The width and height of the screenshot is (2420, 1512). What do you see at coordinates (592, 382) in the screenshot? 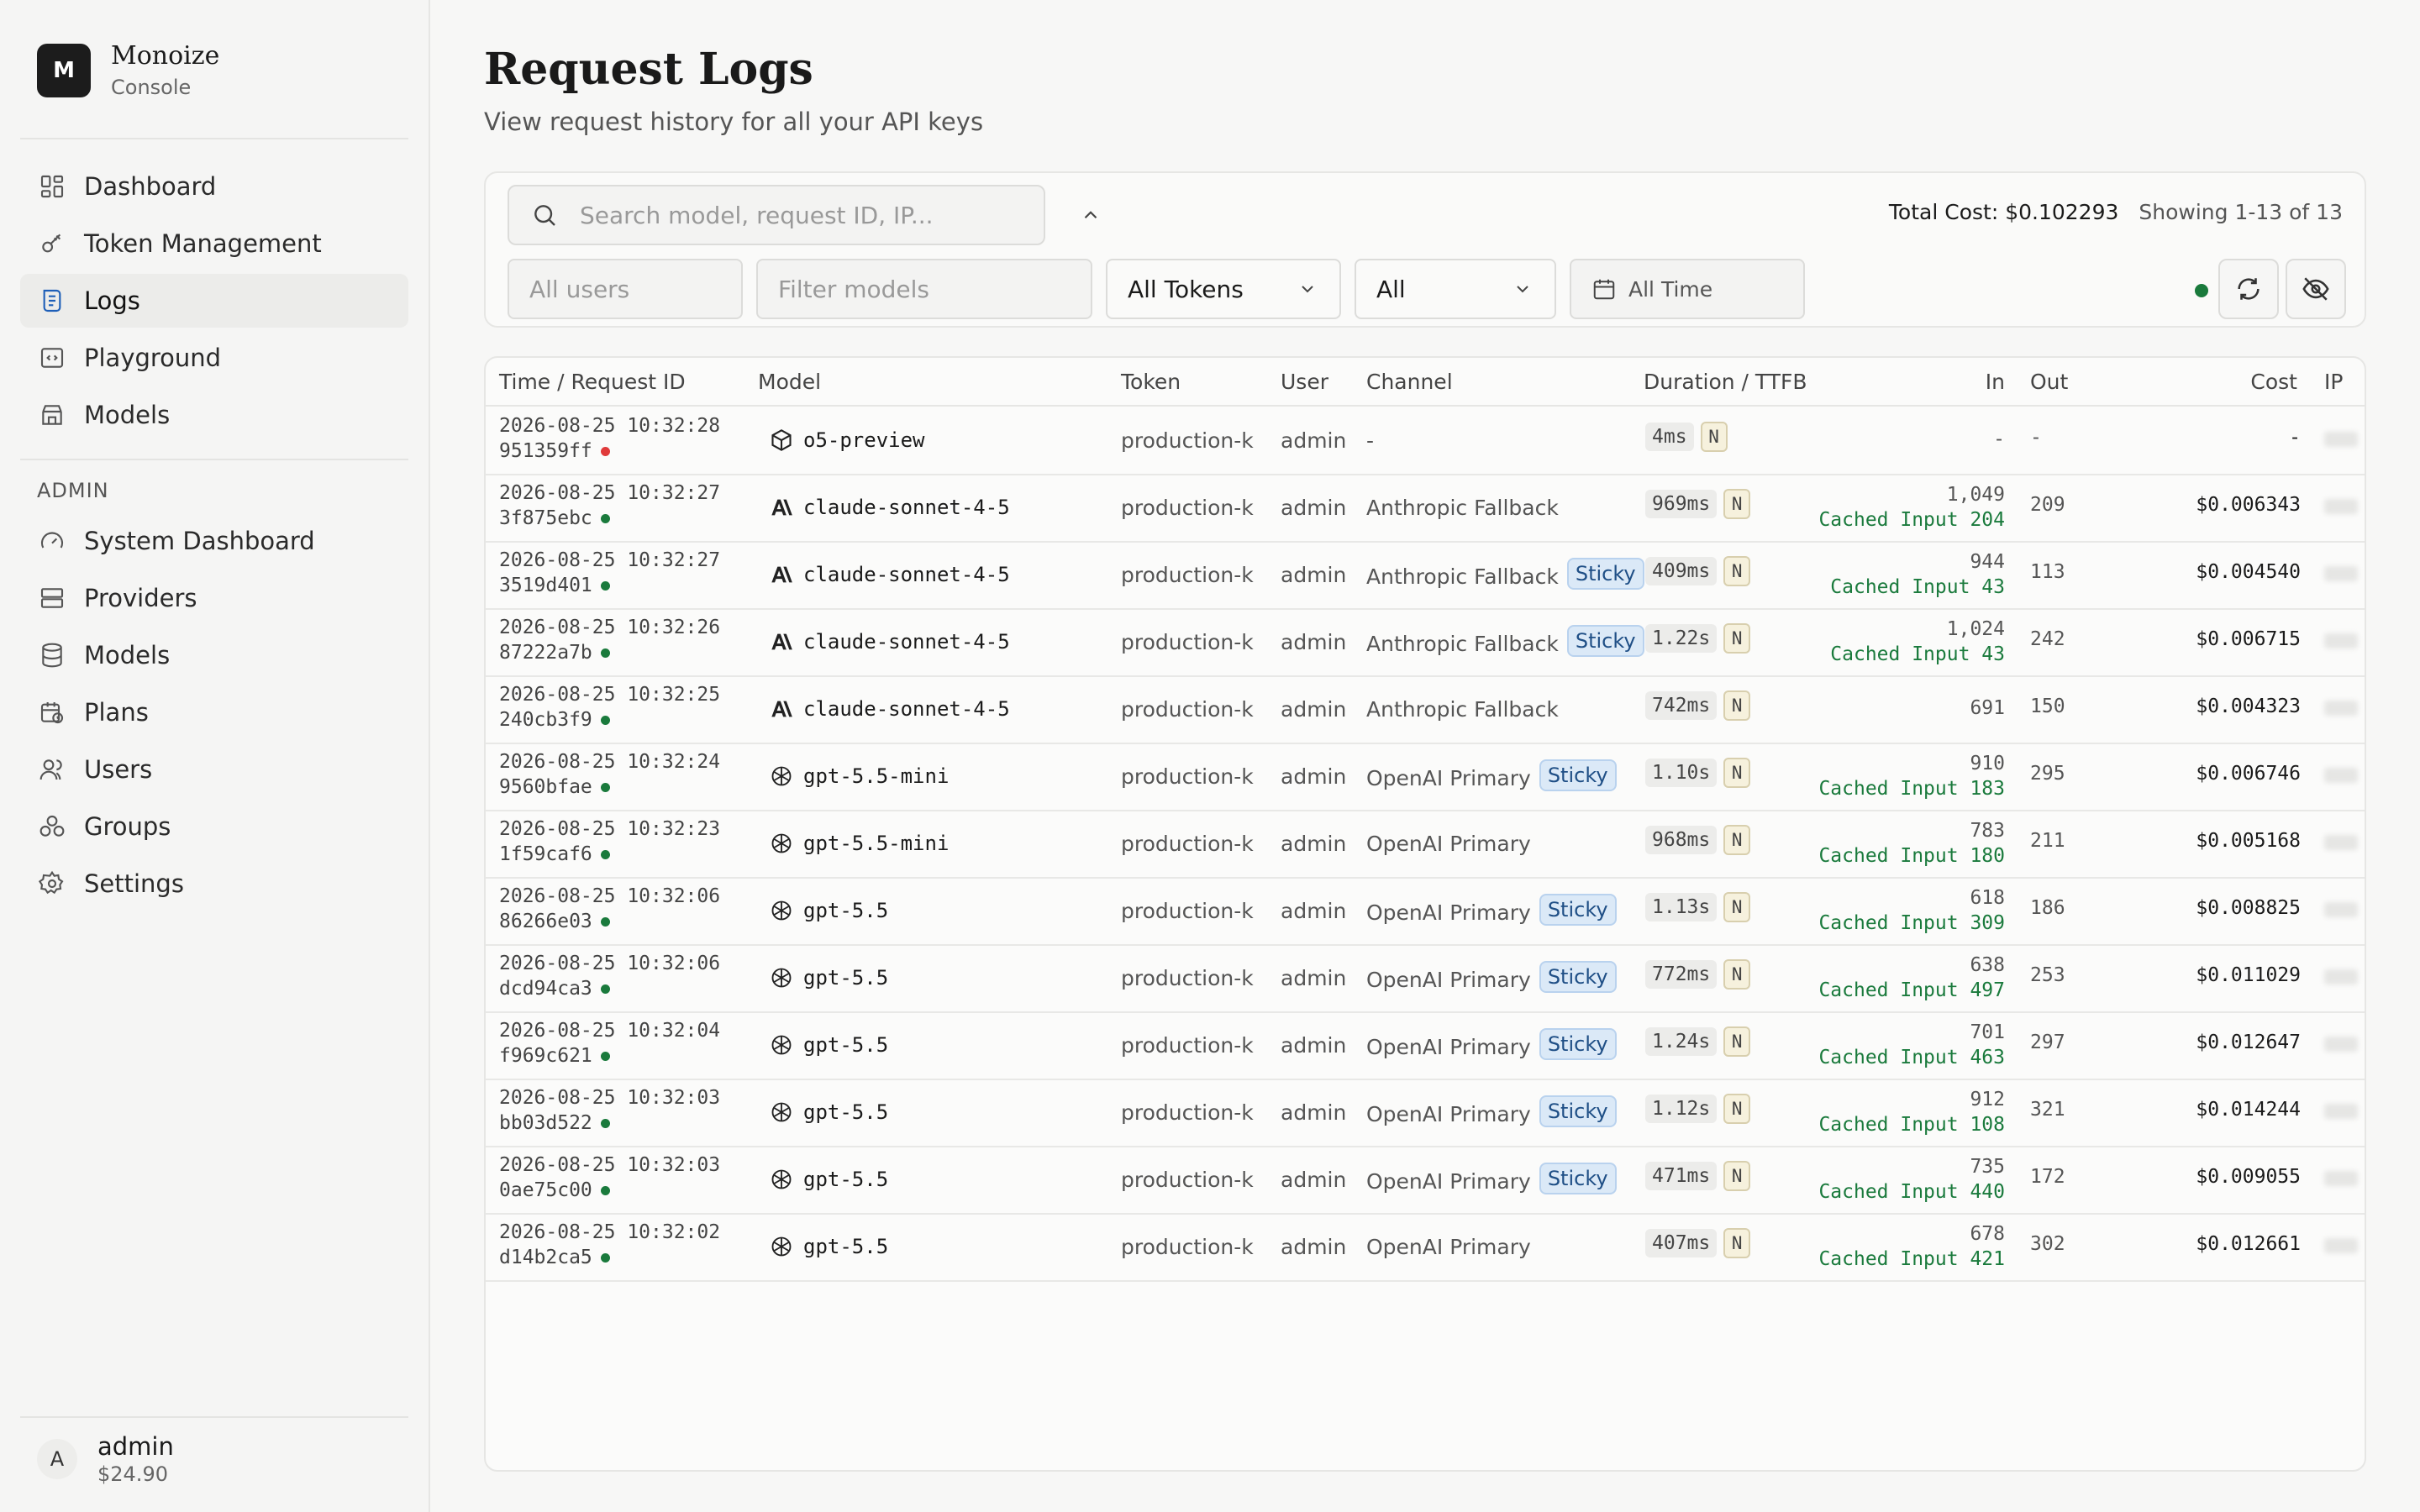
I see `column-header-time: Time / Request ID` at bounding box center [592, 382].